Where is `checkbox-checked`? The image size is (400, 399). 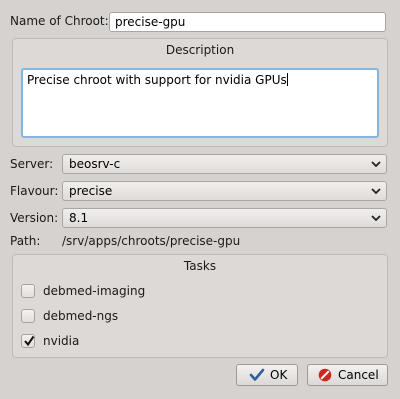
checkbox-checked is located at coordinates (28, 341).